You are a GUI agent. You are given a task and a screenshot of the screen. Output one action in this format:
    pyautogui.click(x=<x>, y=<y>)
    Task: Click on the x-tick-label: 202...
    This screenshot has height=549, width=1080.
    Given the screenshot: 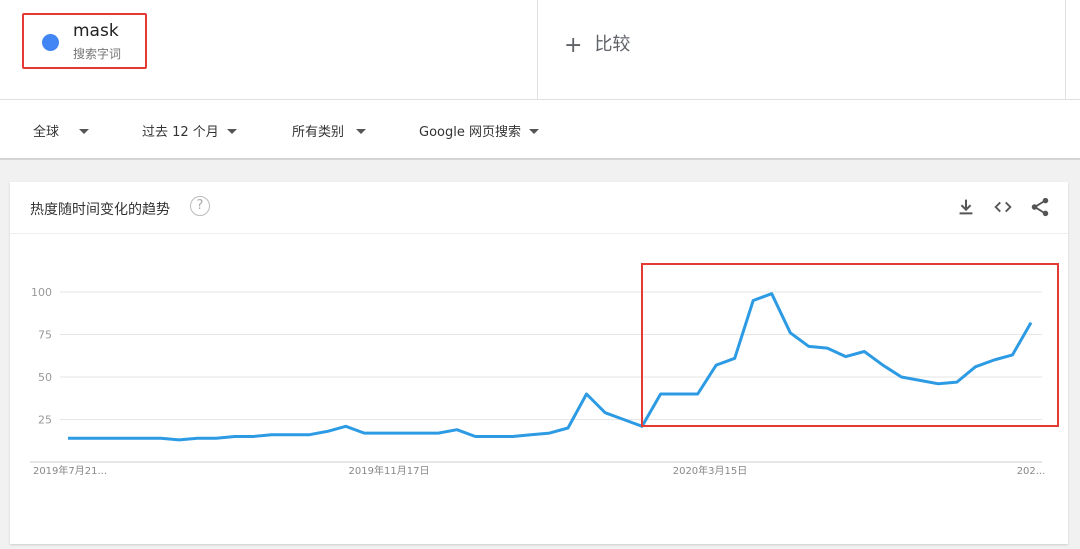 What is the action you would take?
    pyautogui.click(x=1031, y=471)
    